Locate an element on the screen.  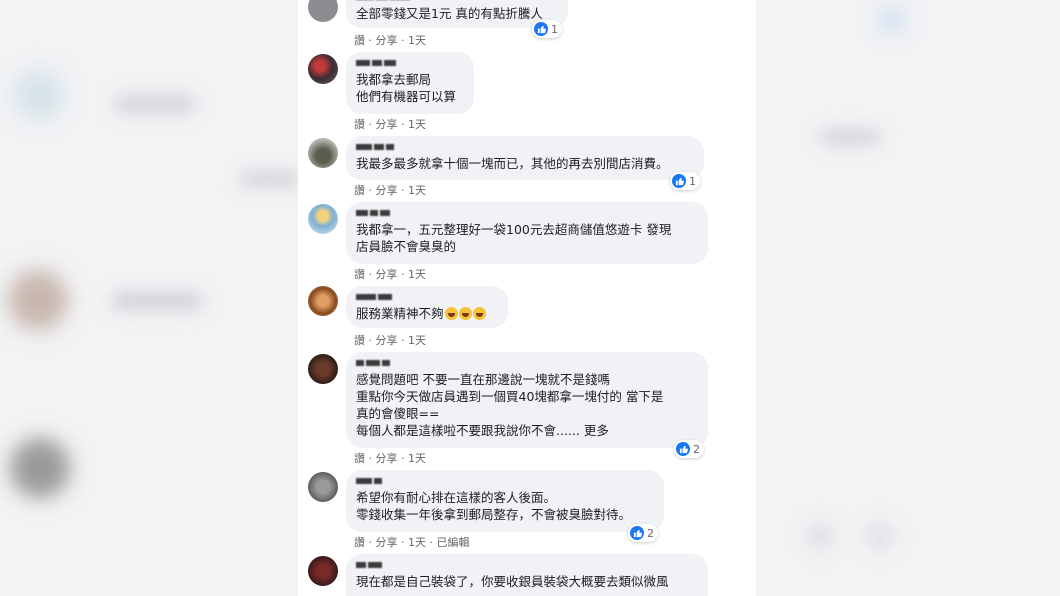
comment-text: 服務業精神不夠 is located at coordinates (426, 313).